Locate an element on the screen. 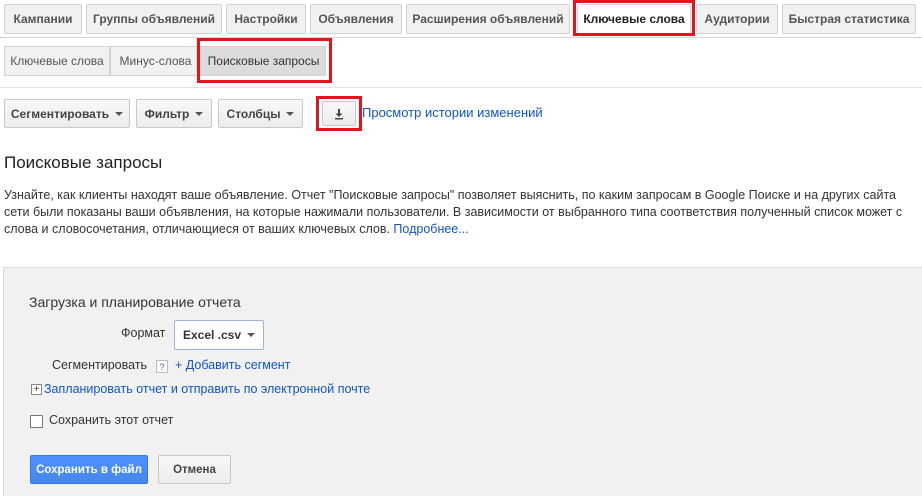 The height and width of the screenshot is (496, 922). save-report-label: Сохранить этот отчет is located at coordinates (111, 420).